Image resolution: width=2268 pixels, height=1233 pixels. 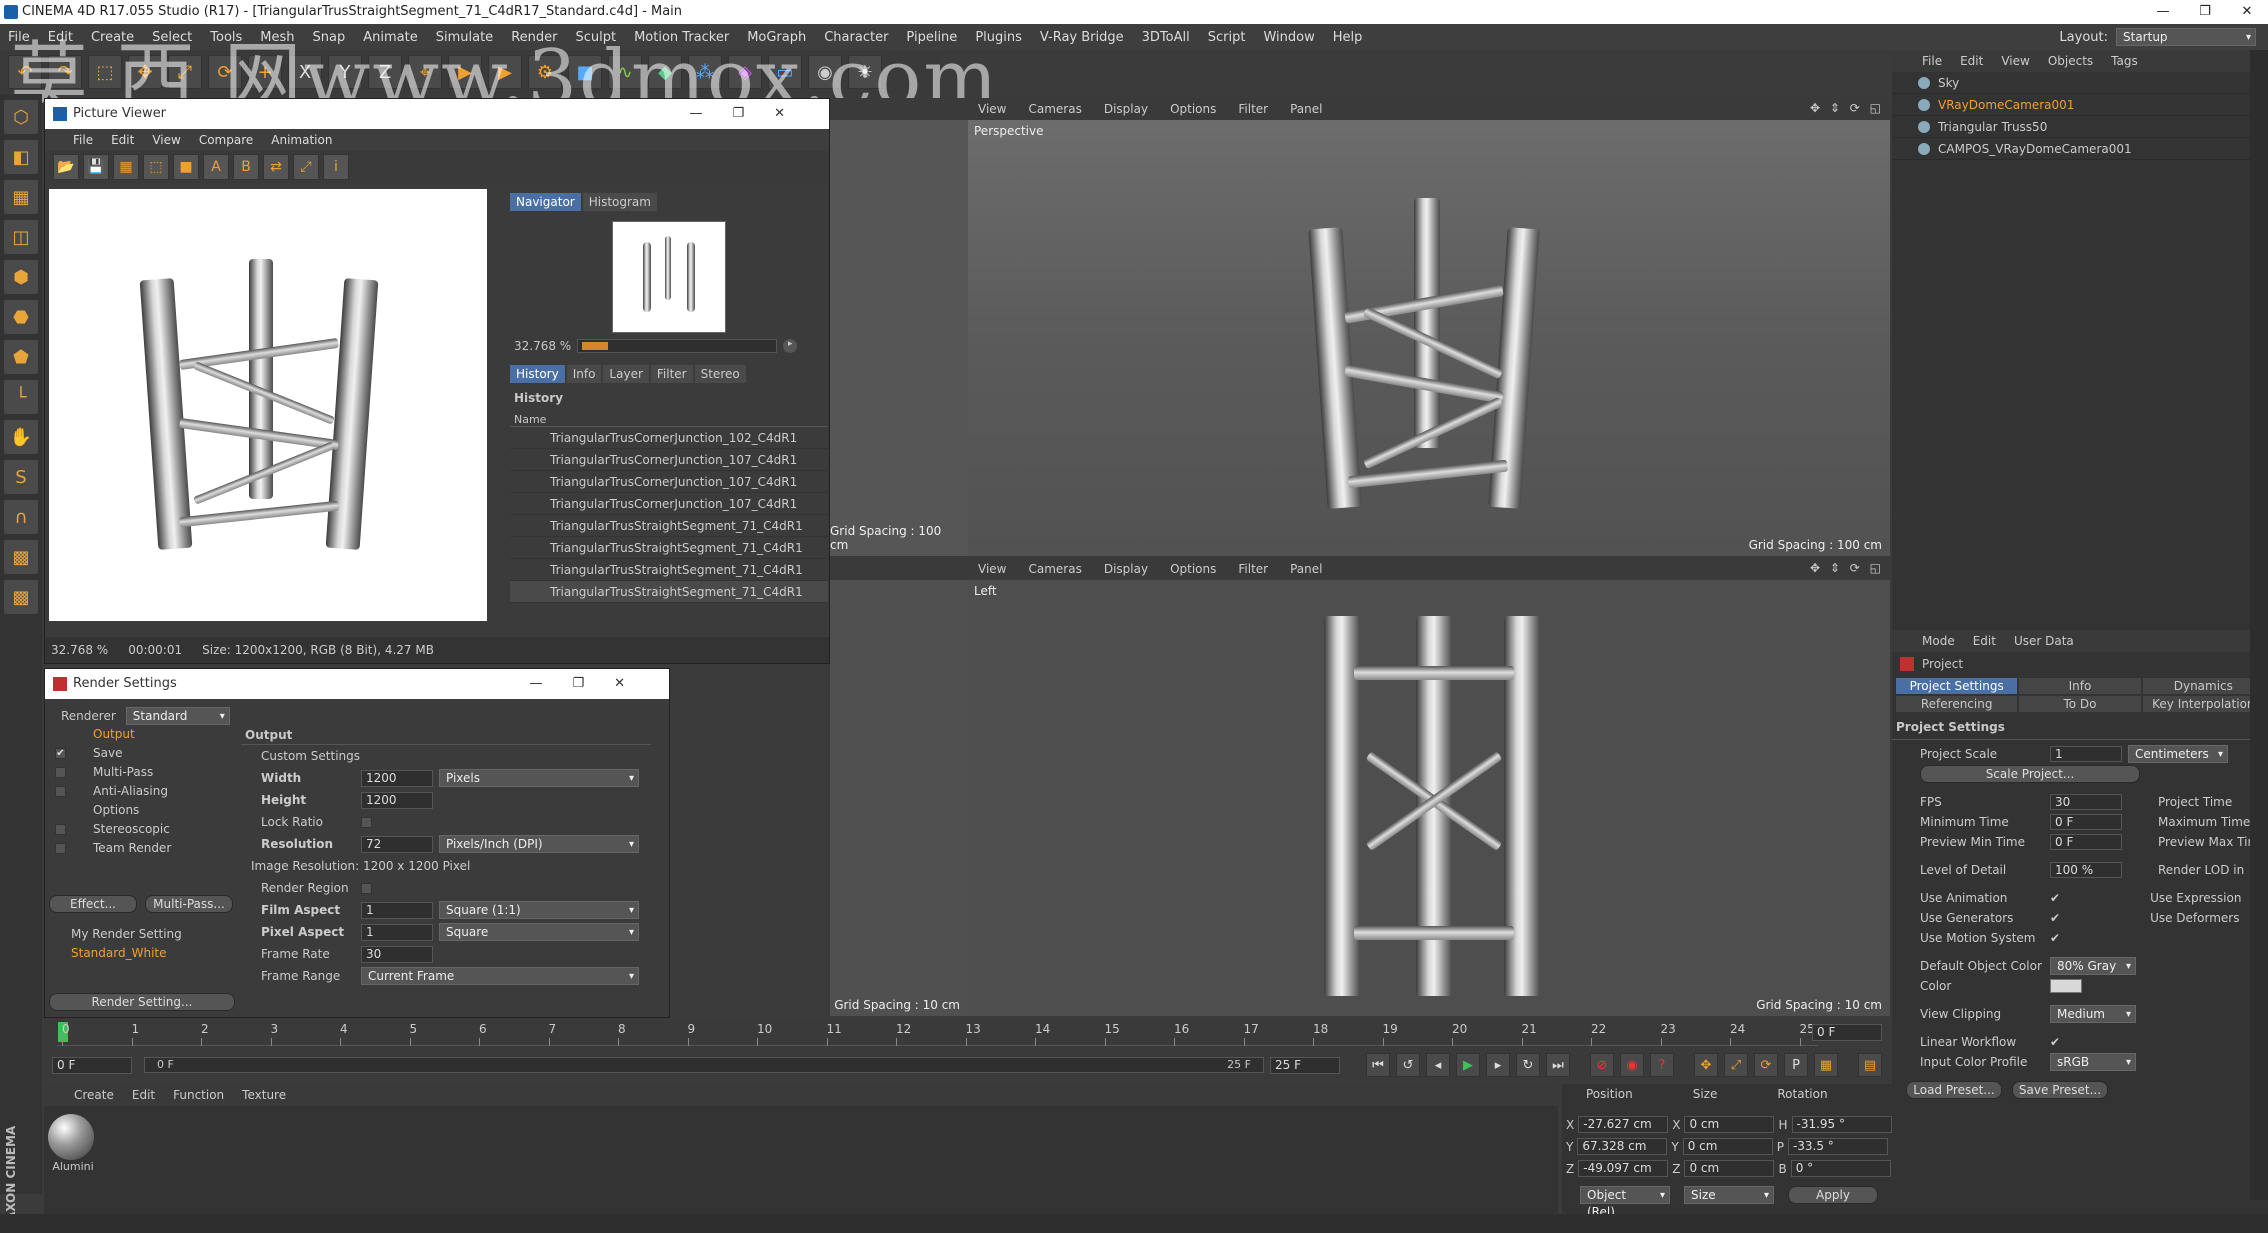 I want to click on view-clipping-dropdown: Medium, so click(x=2093, y=1014).